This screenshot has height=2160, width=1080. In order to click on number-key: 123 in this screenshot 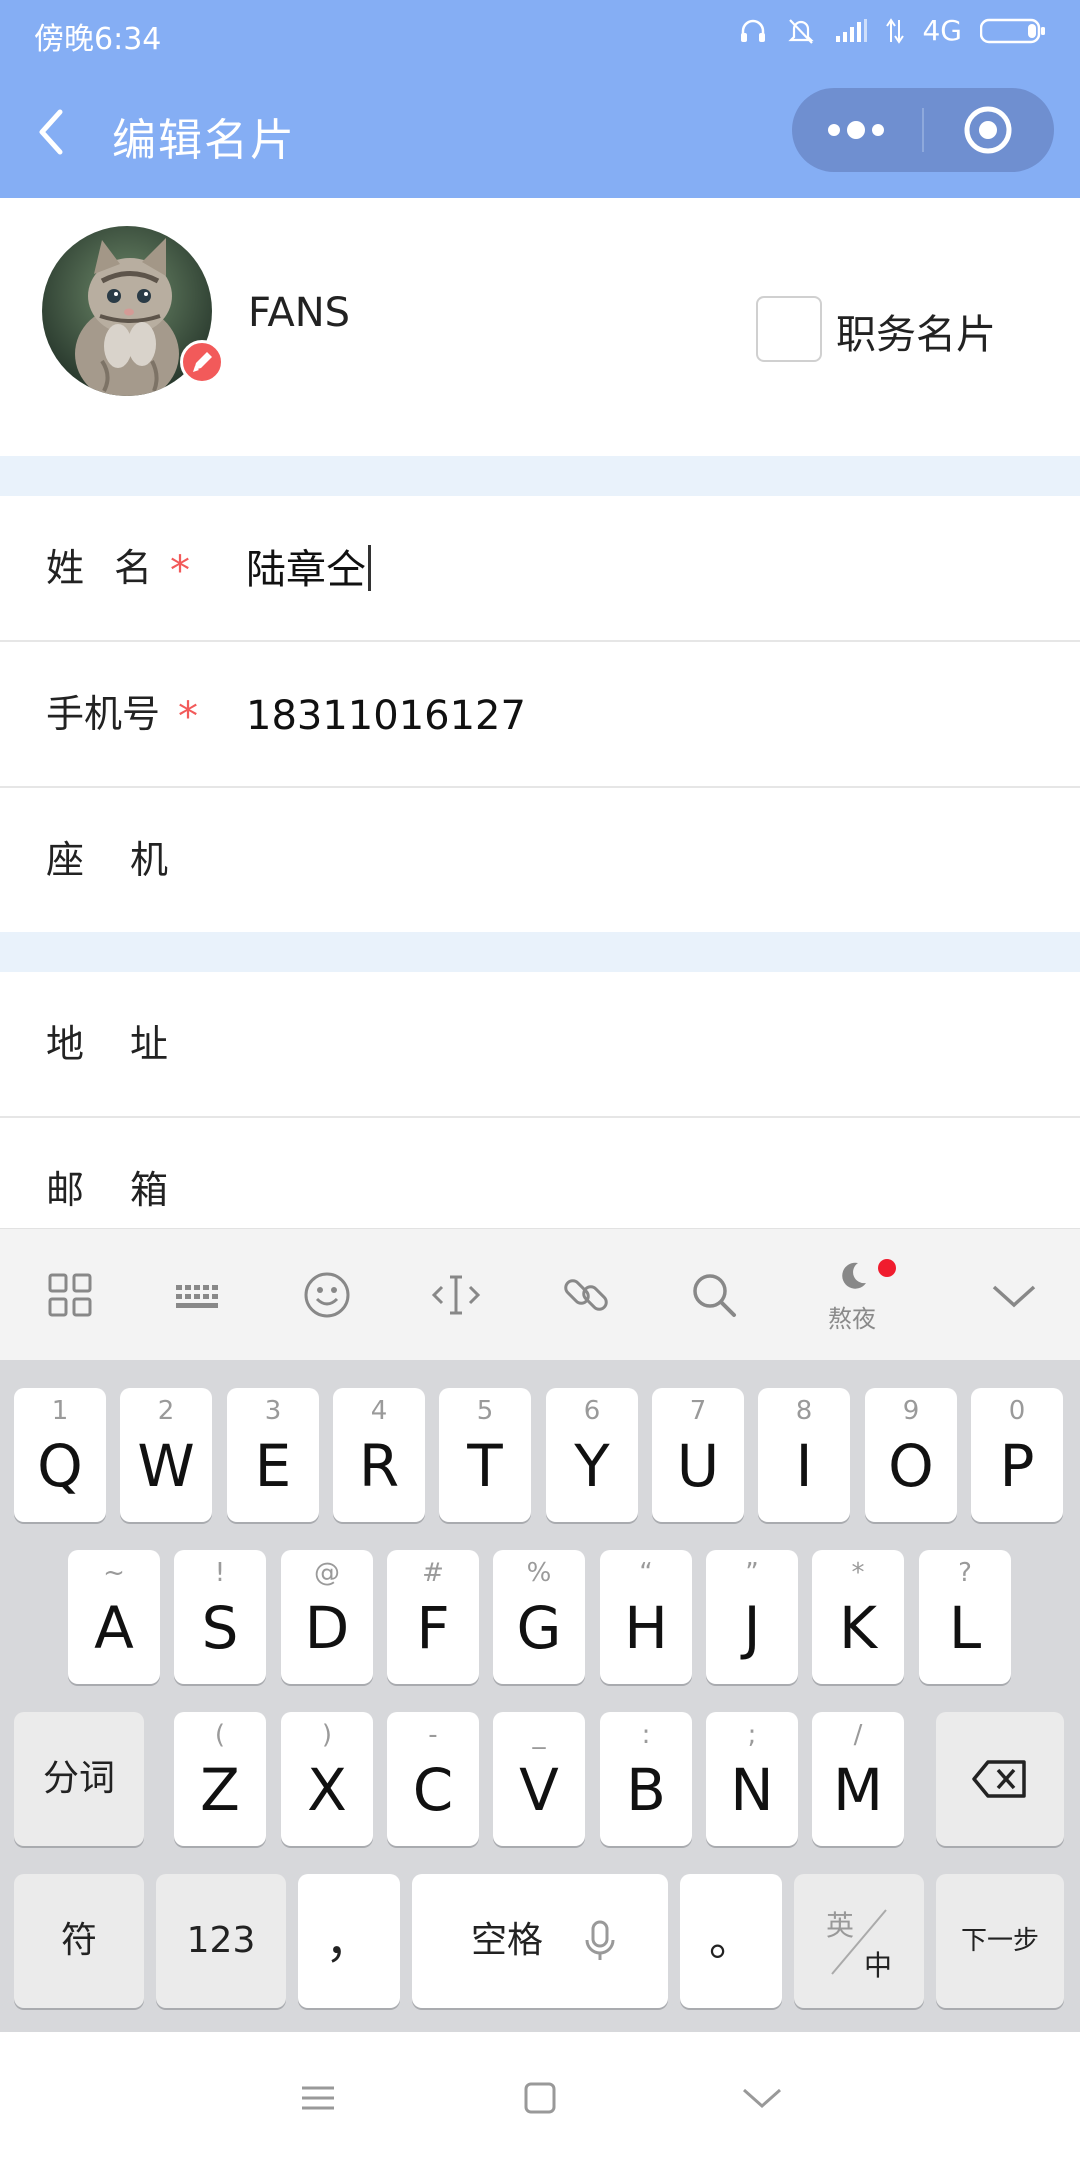, I will do `click(221, 1941)`.